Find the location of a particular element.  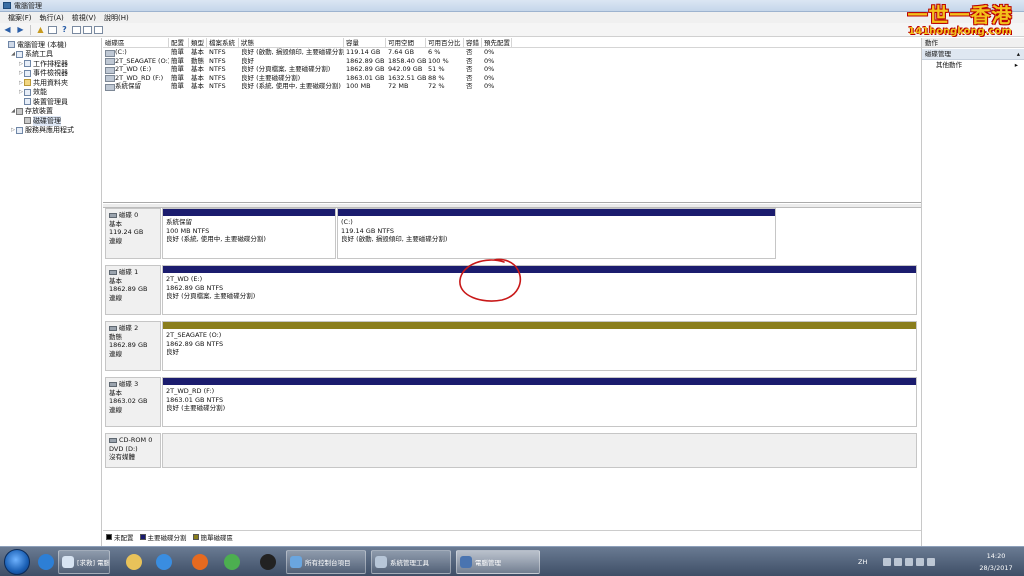

partition-bar is located at coordinates (539, 381).